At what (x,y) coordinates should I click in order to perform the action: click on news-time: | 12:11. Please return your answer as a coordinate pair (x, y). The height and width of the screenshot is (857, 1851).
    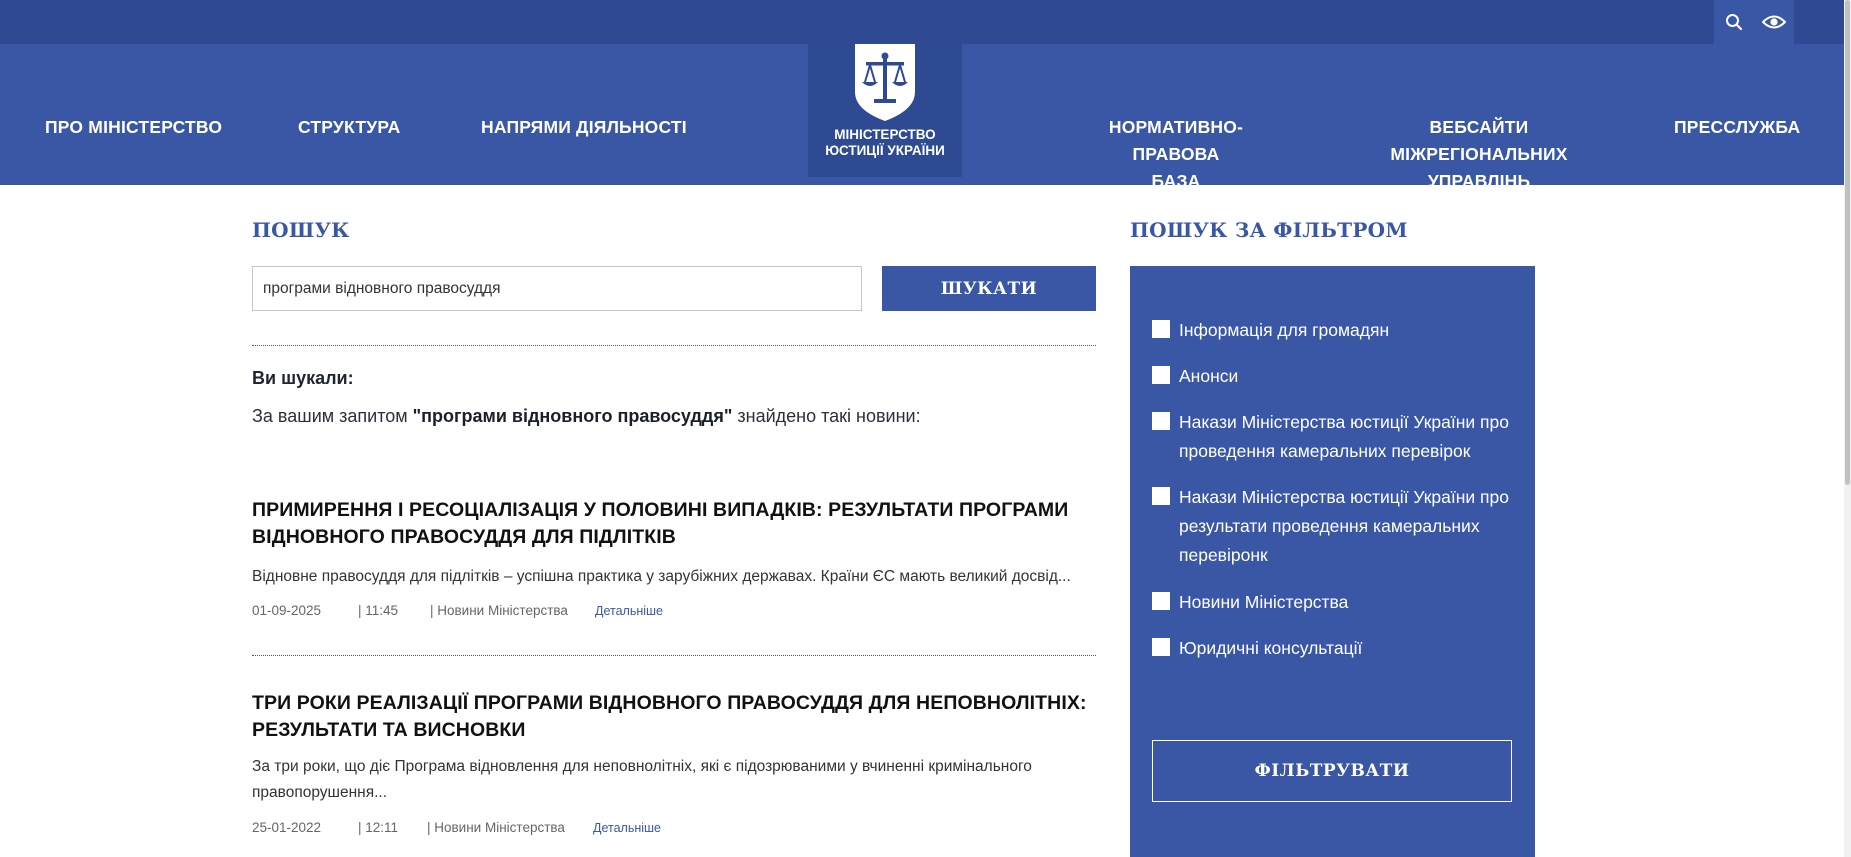
    Looking at the image, I should click on (378, 827).